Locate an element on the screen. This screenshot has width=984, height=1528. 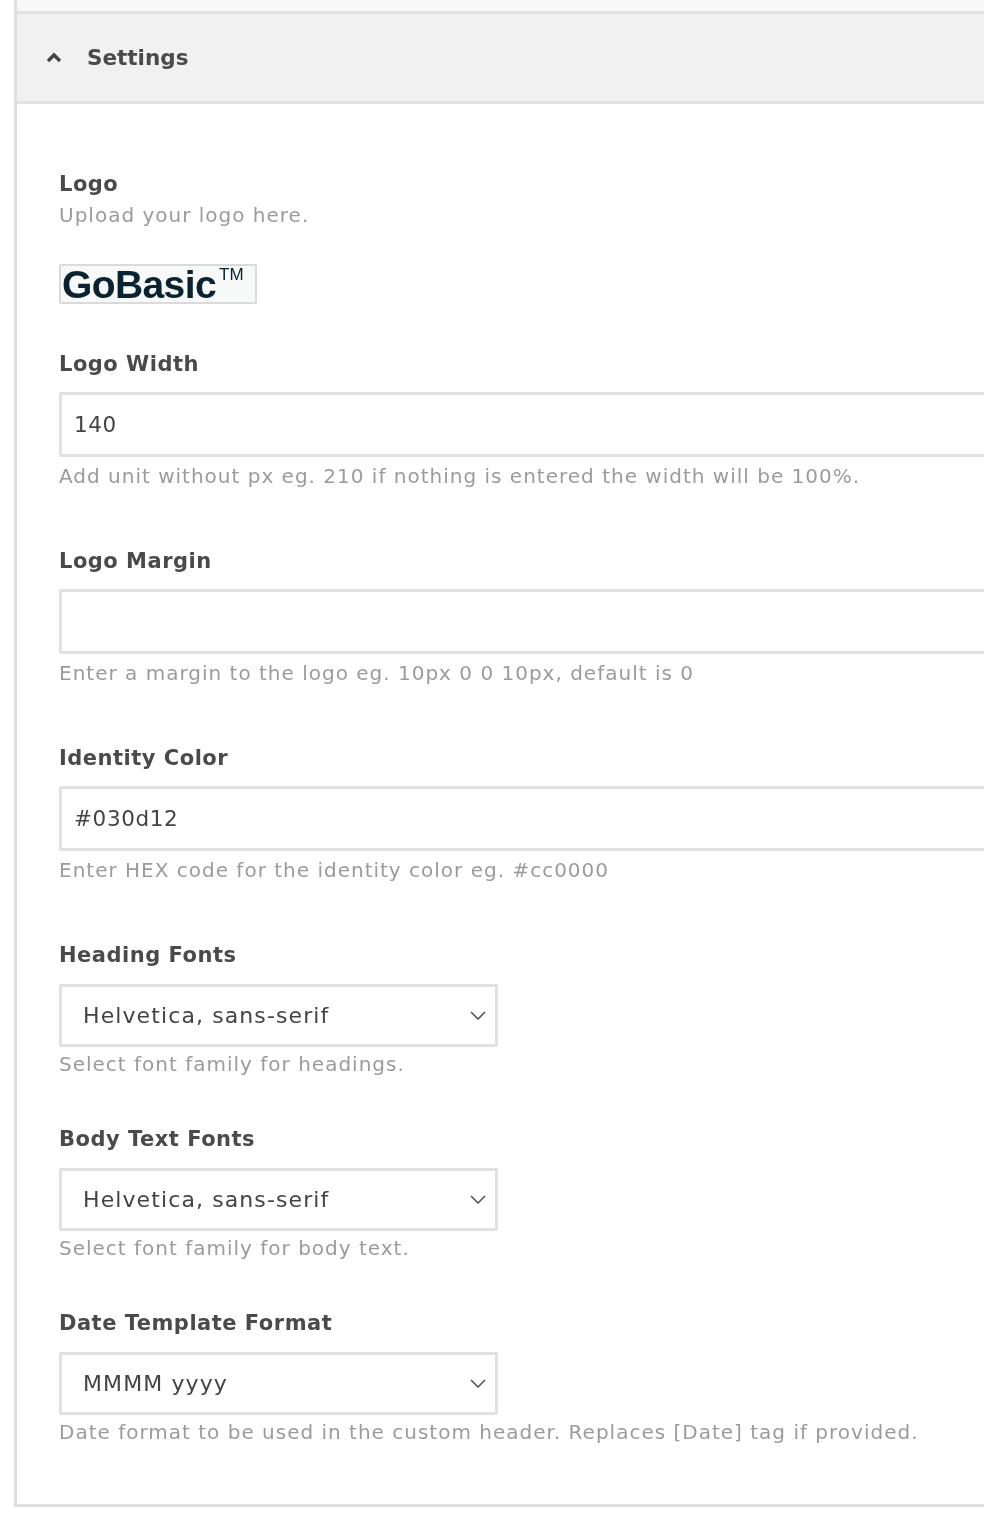
field-label: Identity Color is located at coordinates (144, 758).